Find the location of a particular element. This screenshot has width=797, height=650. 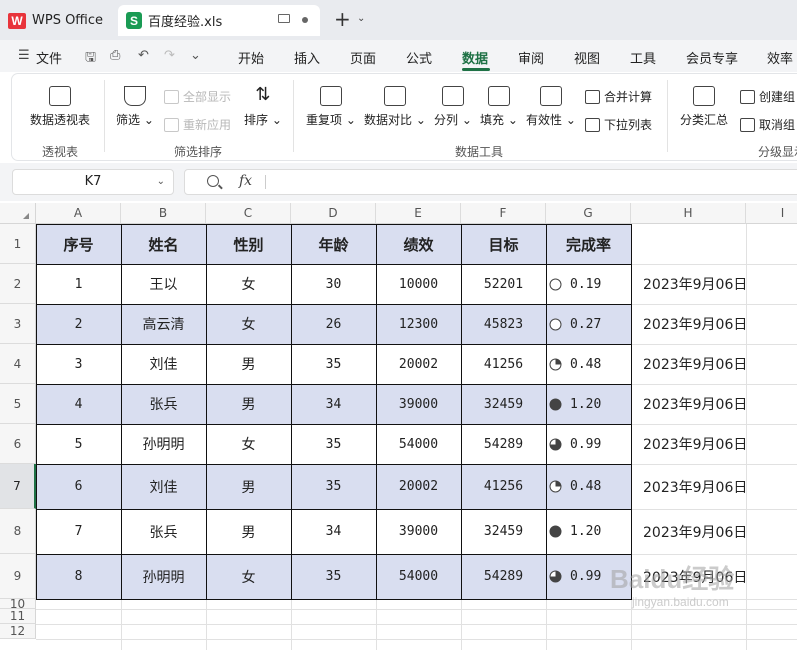

filter-button: 筛选 ⌄ is located at coordinates (135, 107).